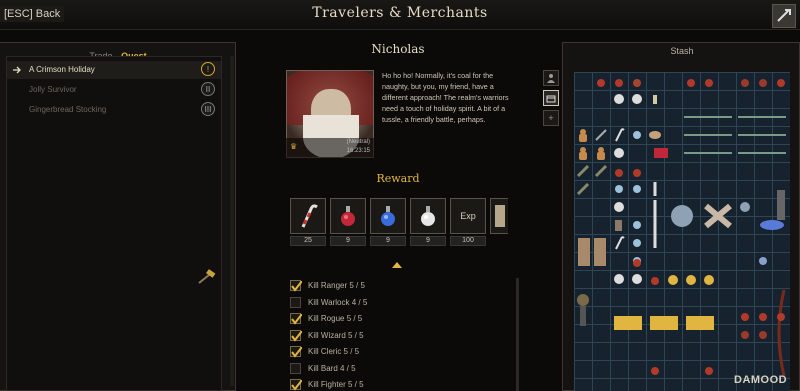 Image resolution: width=800 pixels, height=391 pixels. What do you see at coordinates (551, 78) in the screenshot?
I see `person-icon` at bounding box center [551, 78].